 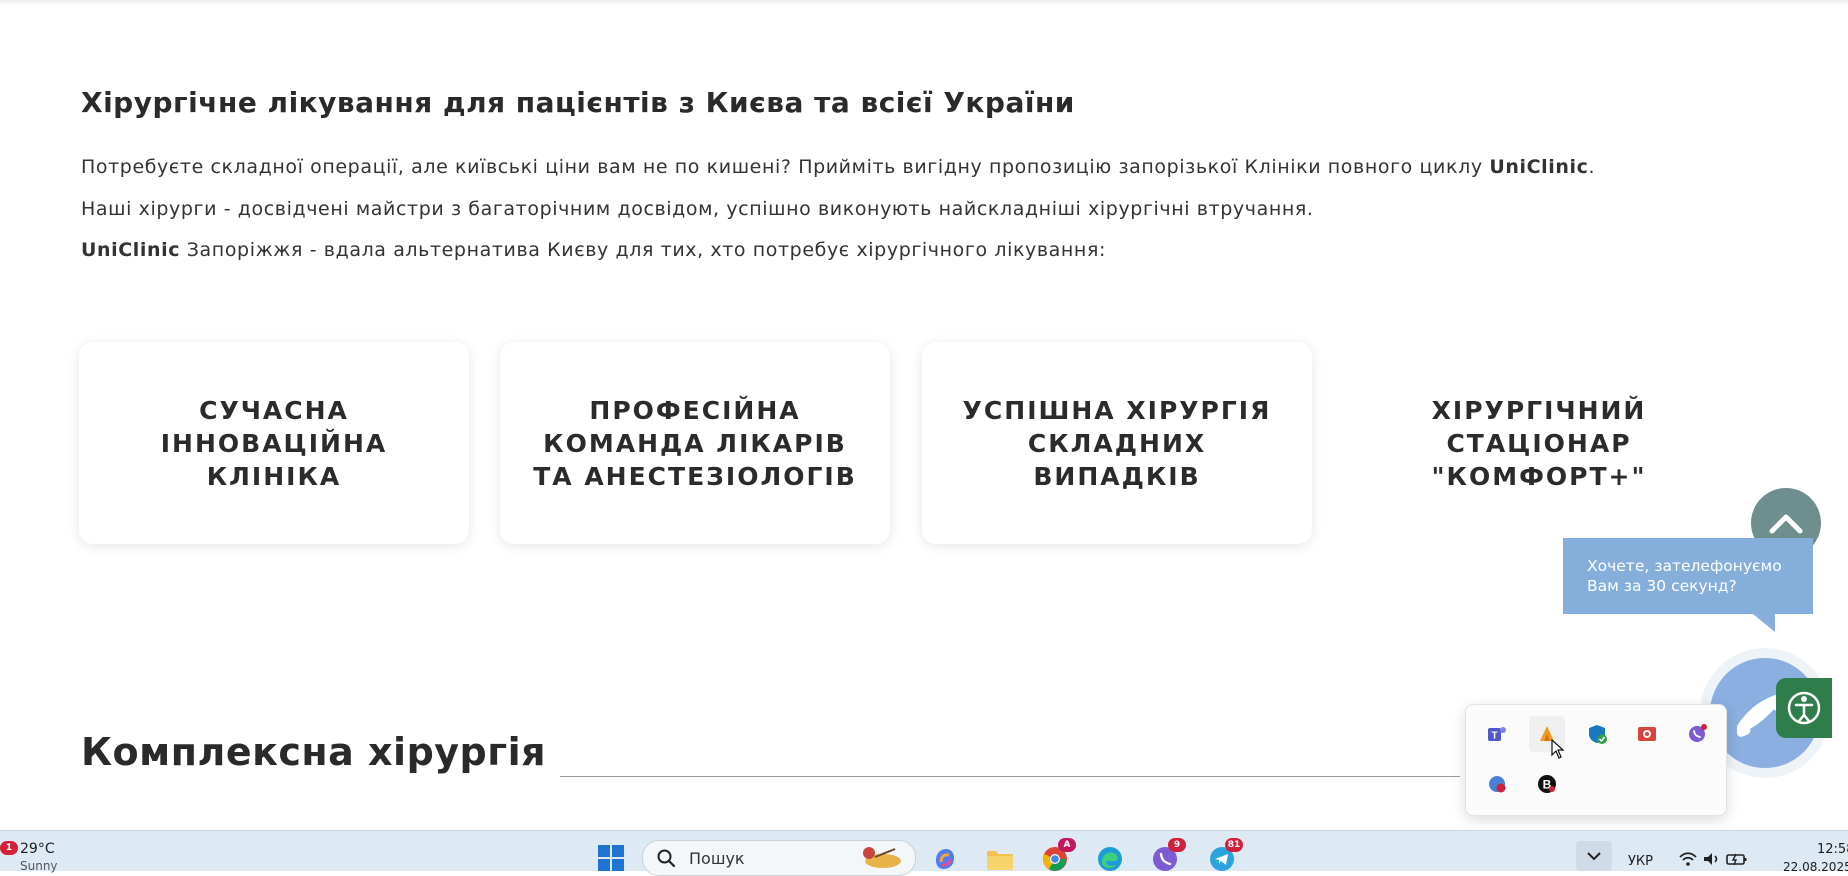 What do you see at coordinates (1764, 623) in the screenshot?
I see `tooltip-tail` at bounding box center [1764, 623].